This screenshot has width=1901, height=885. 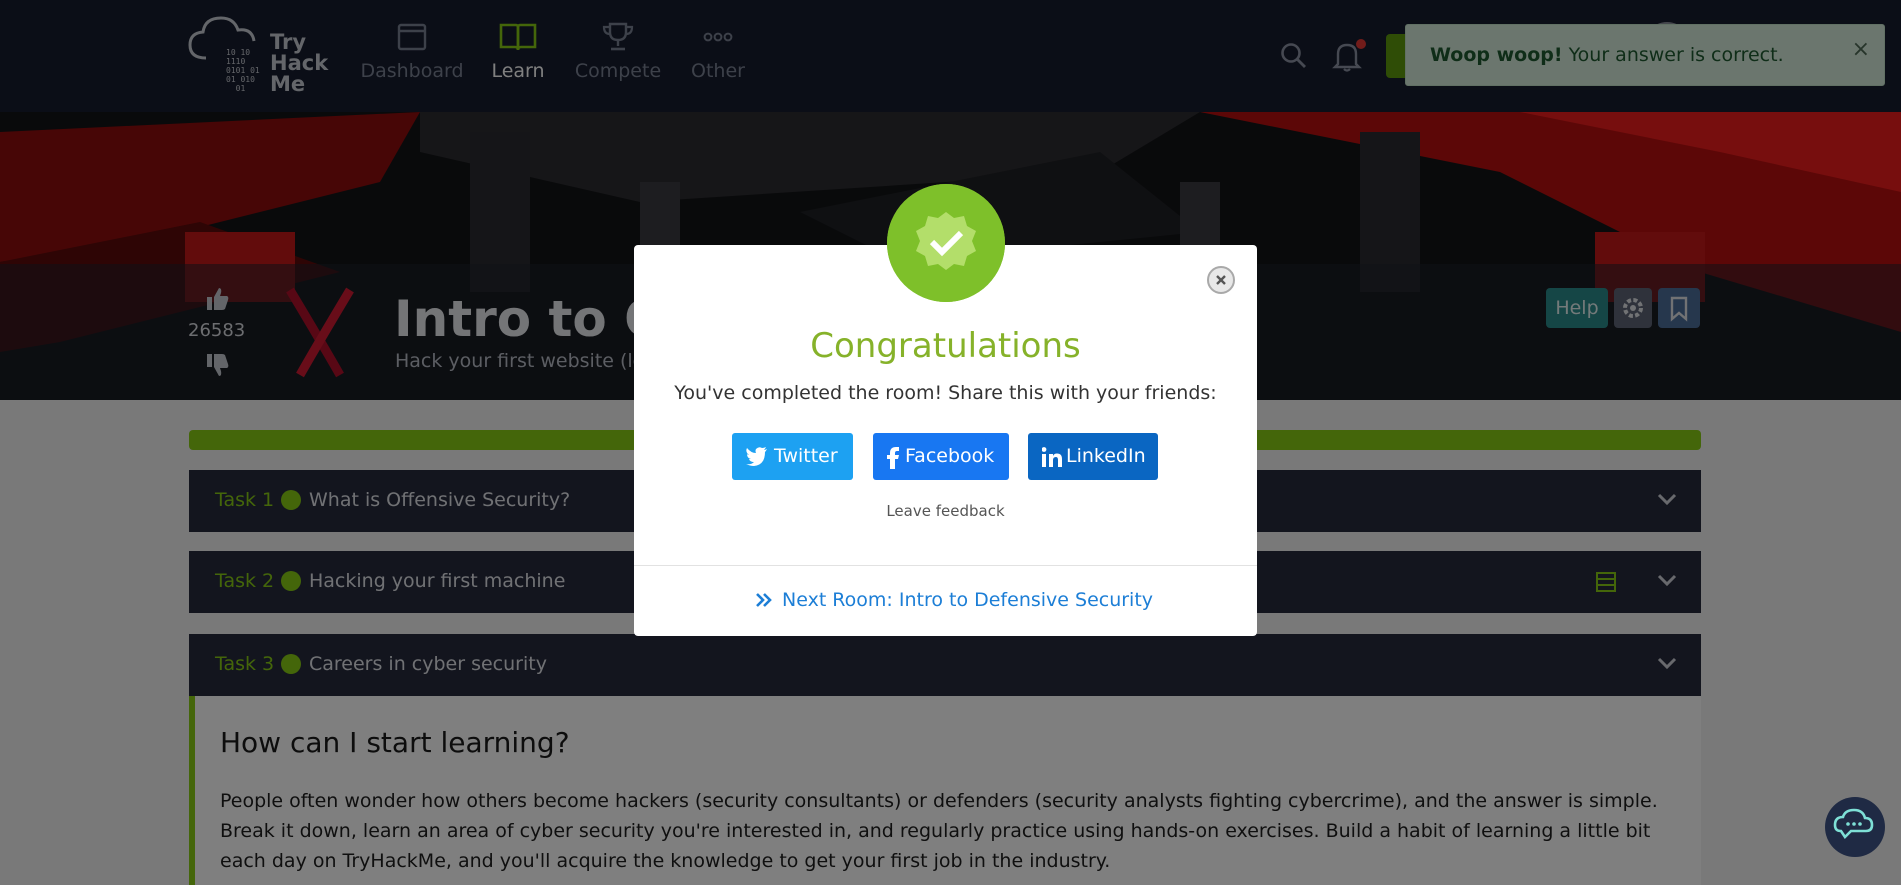 What do you see at coordinates (1106, 456) in the screenshot?
I see `linkedin-label: LinkedIn` at bounding box center [1106, 456].